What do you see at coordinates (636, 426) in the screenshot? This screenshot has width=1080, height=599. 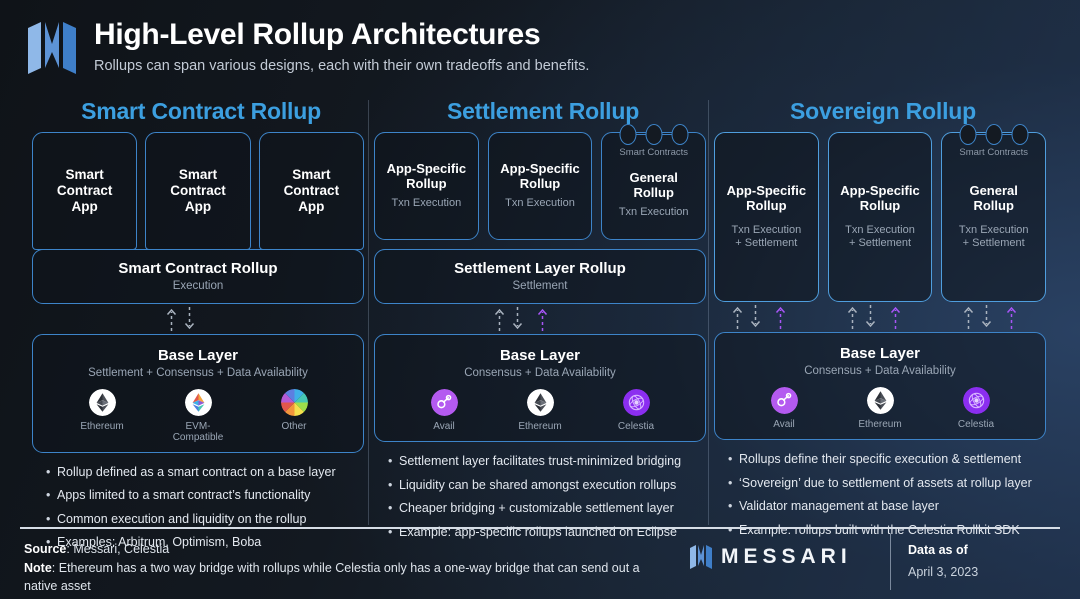 I see `token-label: Celestia` at bounding box center [636, 426].